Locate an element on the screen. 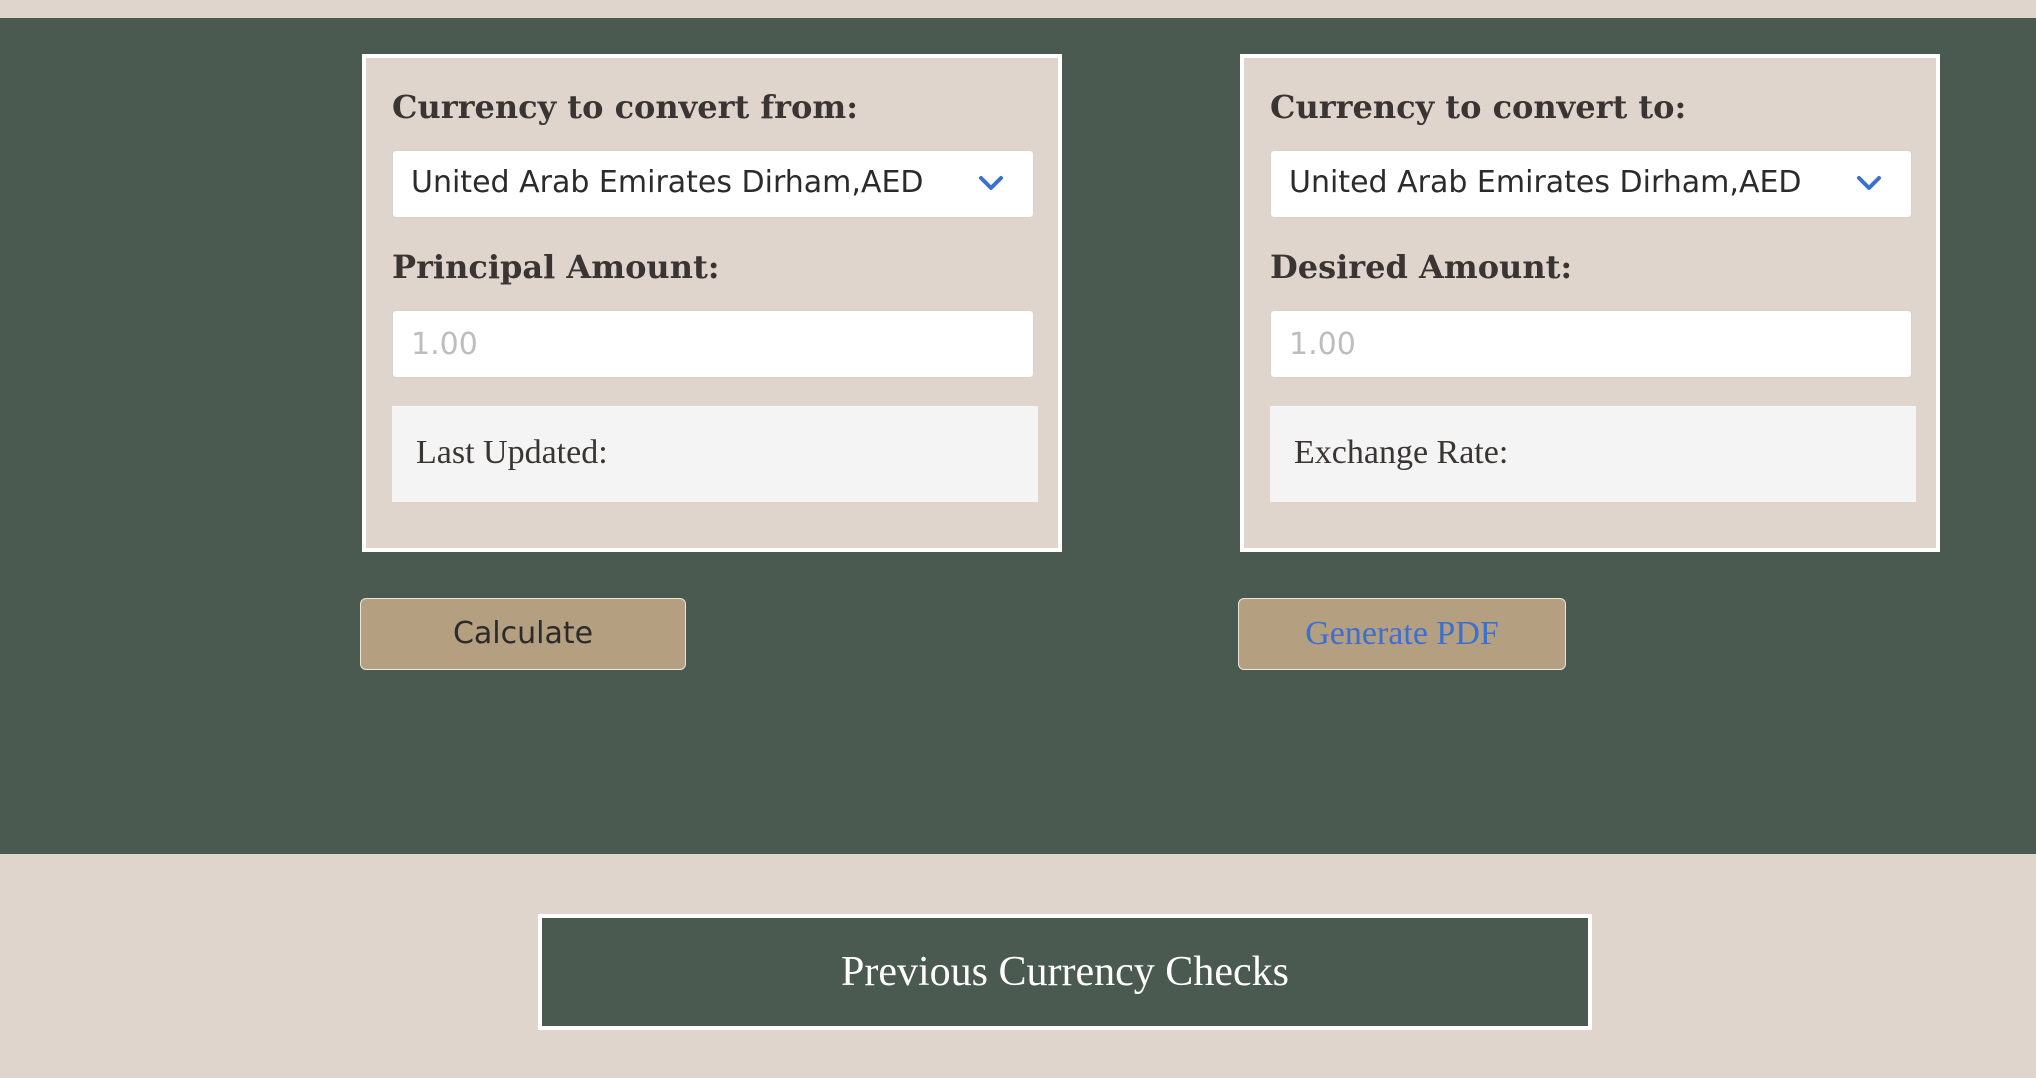 The image size is (2036, 1078). last-updated-box: Last Updated: is located at coordinates (715, 454).